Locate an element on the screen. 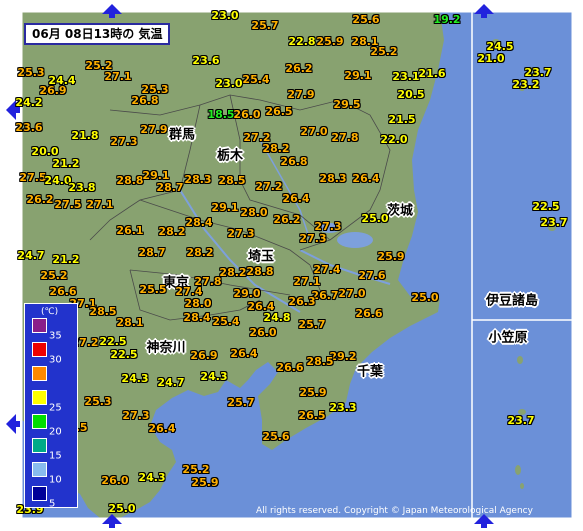  temperature-reading: 25.6 is located at coordinates (366, 19).